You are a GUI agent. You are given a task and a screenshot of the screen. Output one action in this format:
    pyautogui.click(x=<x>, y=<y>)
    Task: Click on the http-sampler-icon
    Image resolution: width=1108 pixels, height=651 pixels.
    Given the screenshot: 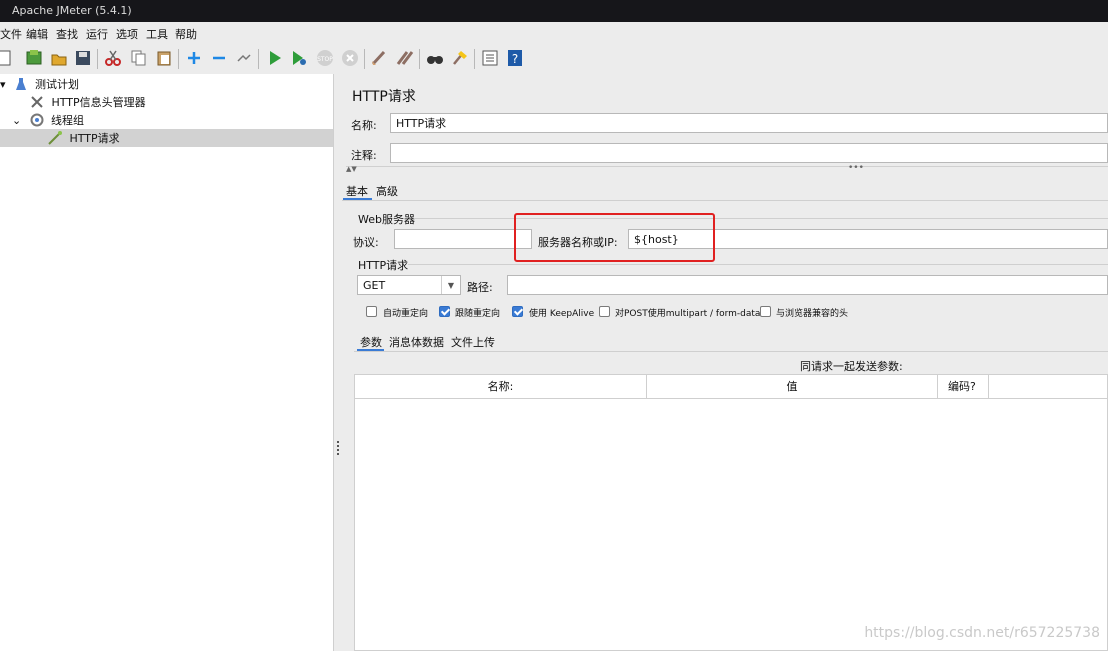 What is the action you would take?
    pyautogui.click(x=55, y=138)
    